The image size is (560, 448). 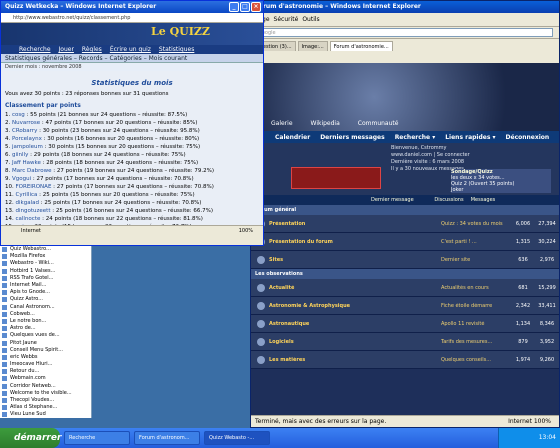 What do you see at coordinates (21, 179) in the screenshot?
I see `ranking-player-link: Vgogui` at bounding box center [21, 179].